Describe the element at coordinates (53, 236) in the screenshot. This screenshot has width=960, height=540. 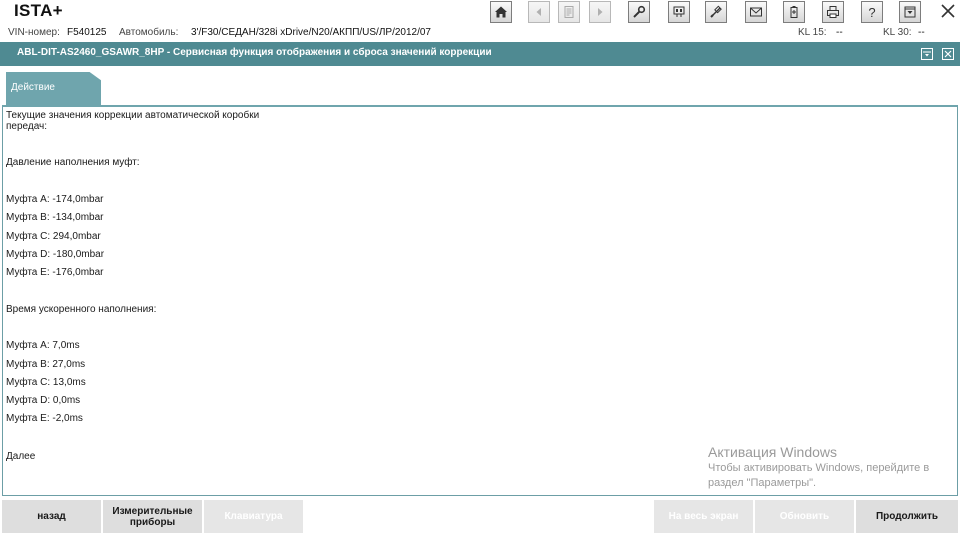
I see `list-item: Муфта C: 294,0mbar` at that location.